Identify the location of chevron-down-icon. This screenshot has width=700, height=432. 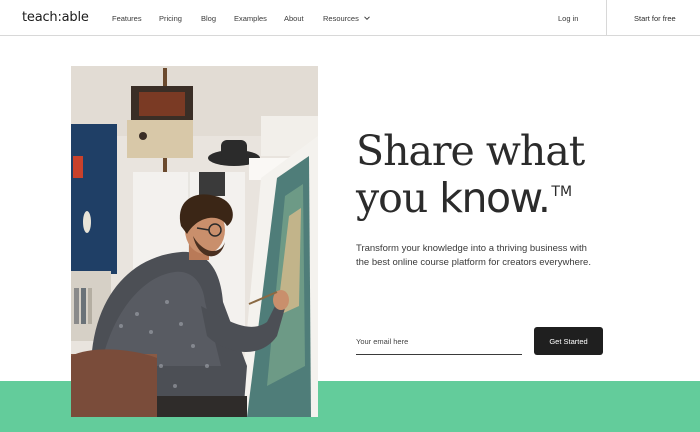
(367, 18).